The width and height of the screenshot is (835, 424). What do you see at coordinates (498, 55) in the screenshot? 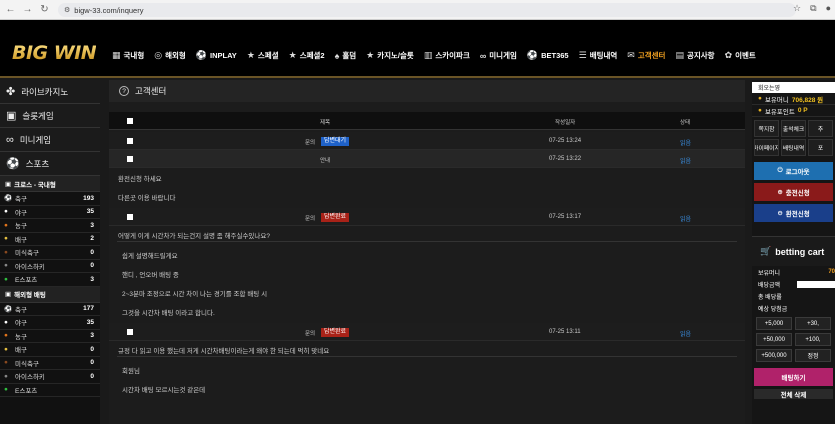
I see `nav-item-8: ∞ 미니게임` at bounding box center [498, 55].